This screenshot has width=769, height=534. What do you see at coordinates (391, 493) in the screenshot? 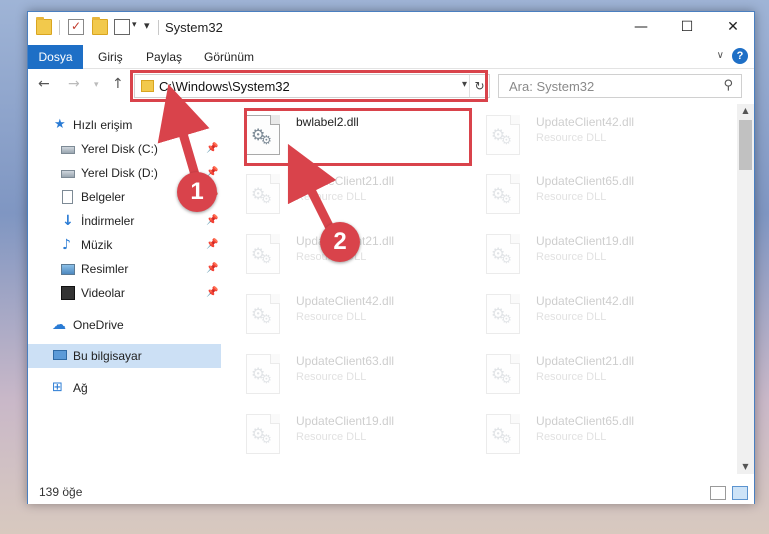
I see `status-bar: 139 öğe` at bounding box center [391, 493].